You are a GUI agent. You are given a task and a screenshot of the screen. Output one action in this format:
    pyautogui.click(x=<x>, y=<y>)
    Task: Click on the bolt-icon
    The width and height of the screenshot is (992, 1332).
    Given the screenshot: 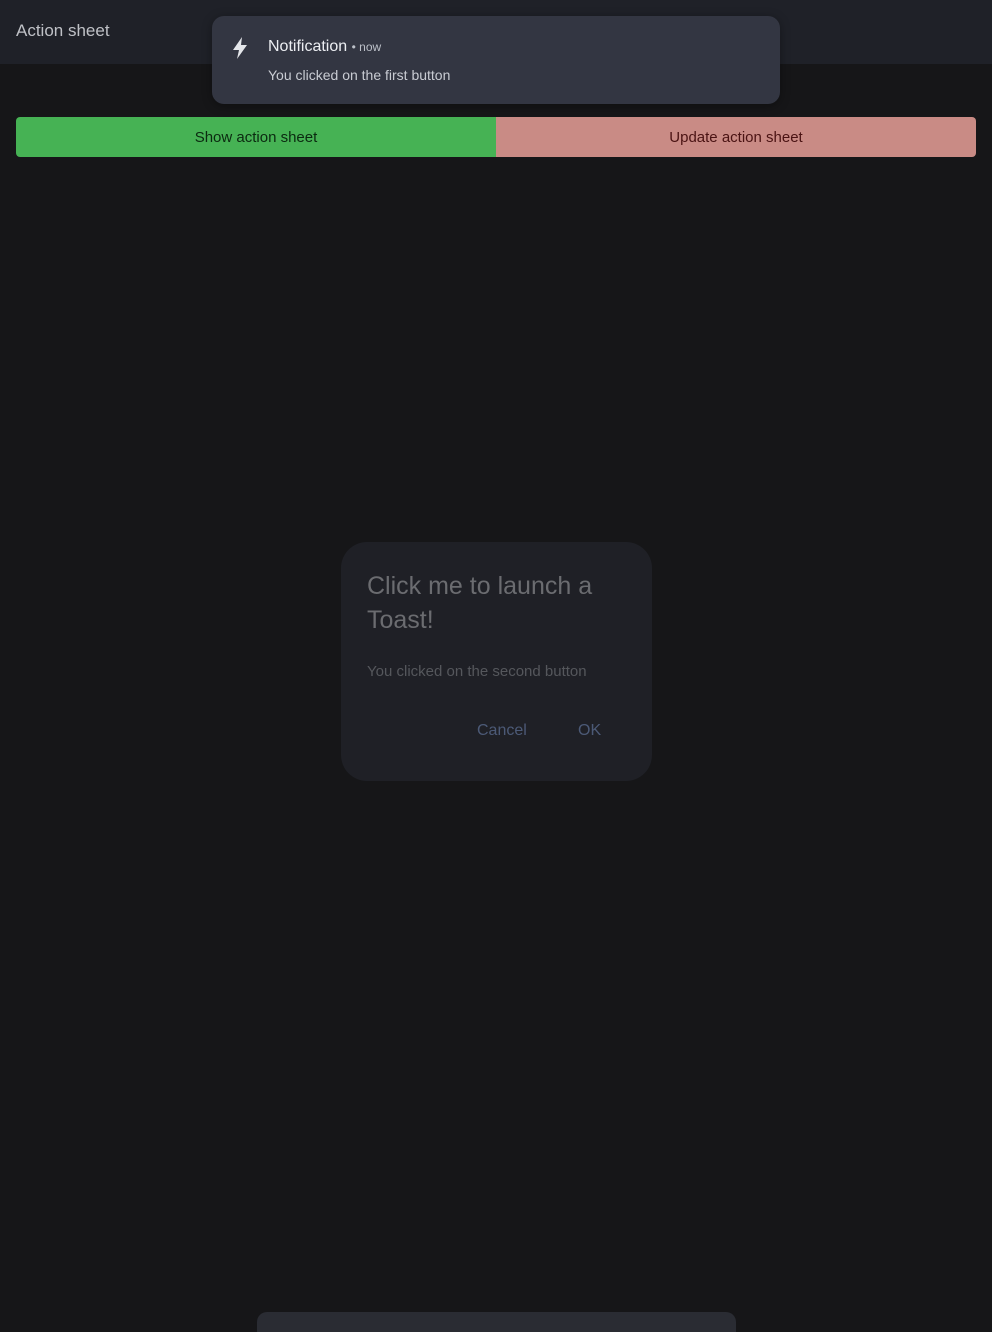 What is the action you would take?
    pyautogui.click(x=240, y=48)
    